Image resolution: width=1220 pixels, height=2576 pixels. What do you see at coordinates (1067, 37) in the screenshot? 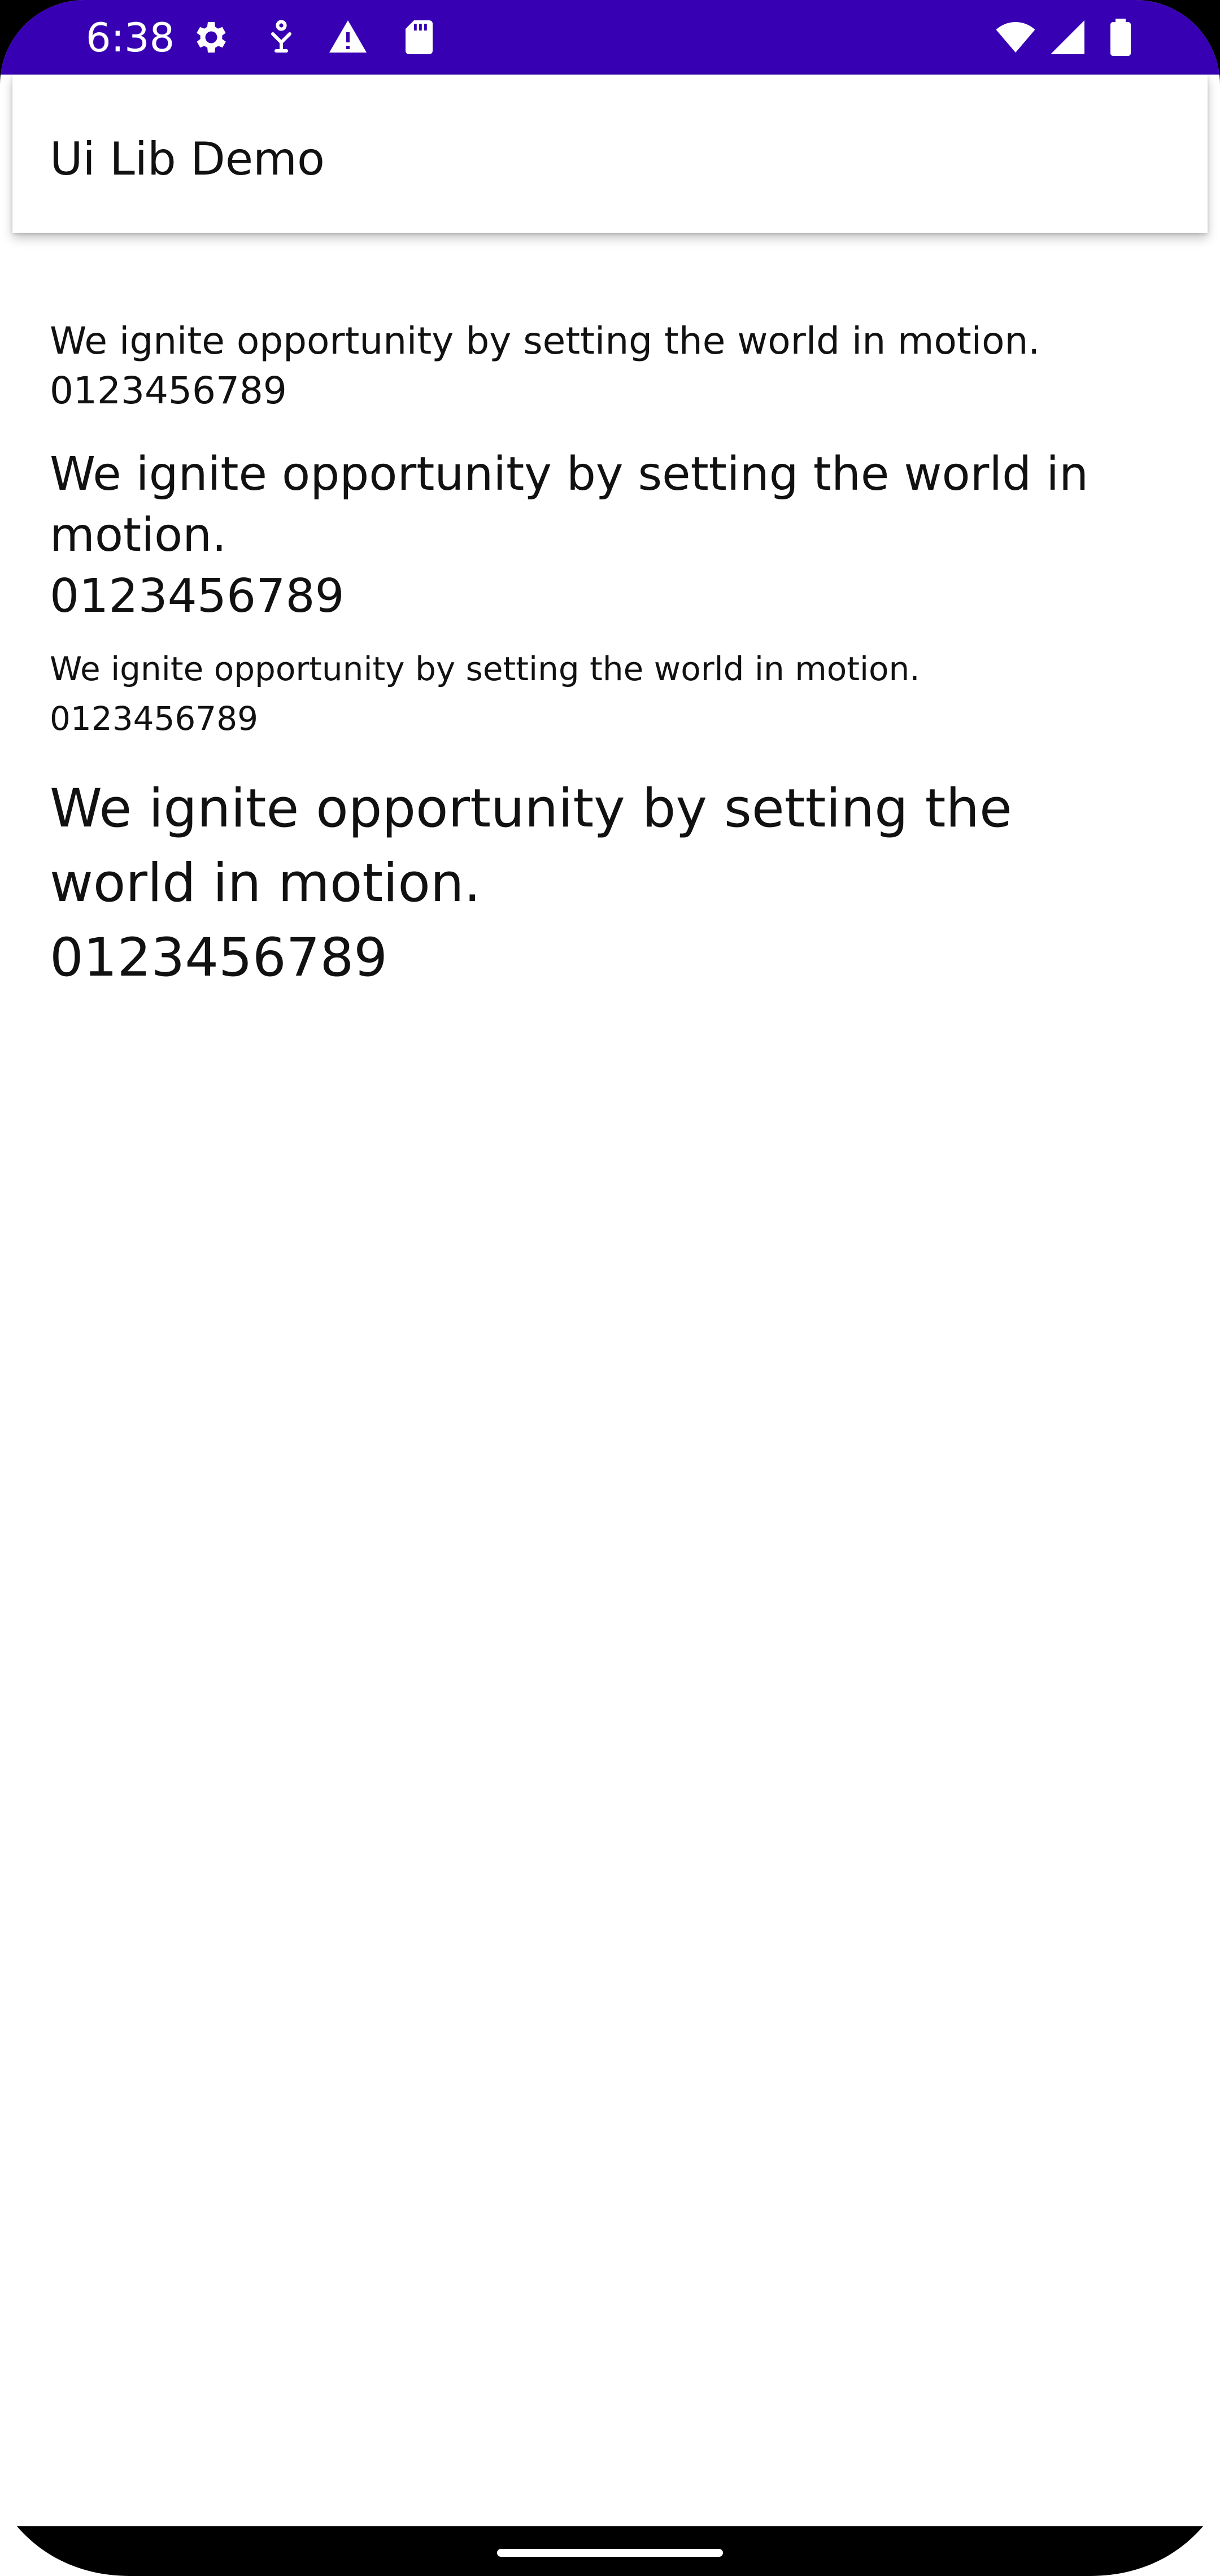
I see `cell-signal-icon` at bounding box center [1067, 37].